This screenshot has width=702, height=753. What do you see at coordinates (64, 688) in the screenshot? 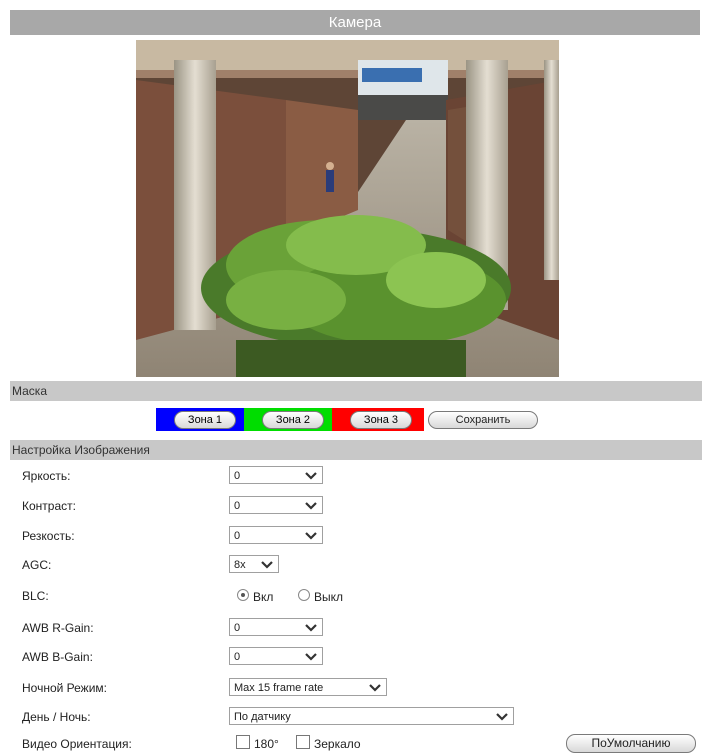
I see `night-mode-label: Ночной Режим:` at bounding box center [64, 688].